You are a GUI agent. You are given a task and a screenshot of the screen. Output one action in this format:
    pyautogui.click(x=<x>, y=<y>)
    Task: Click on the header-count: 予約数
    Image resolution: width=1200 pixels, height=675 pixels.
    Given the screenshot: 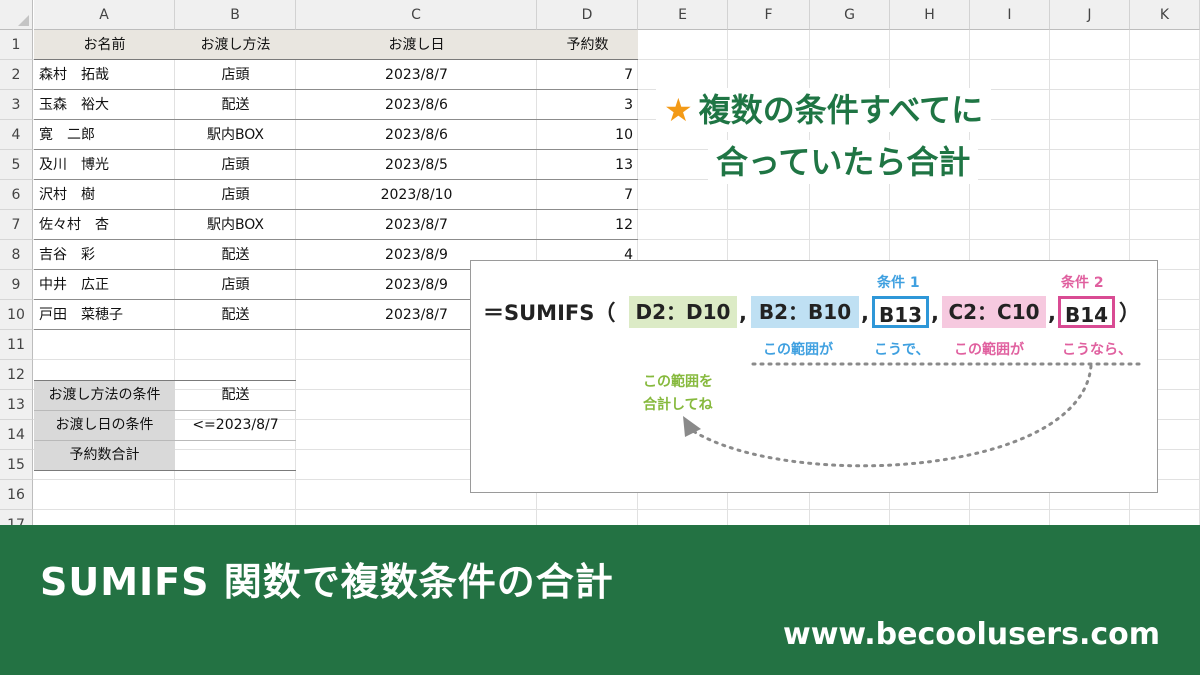 What is the action you would take?
    pyautogui.click(x=587, y=45)
    